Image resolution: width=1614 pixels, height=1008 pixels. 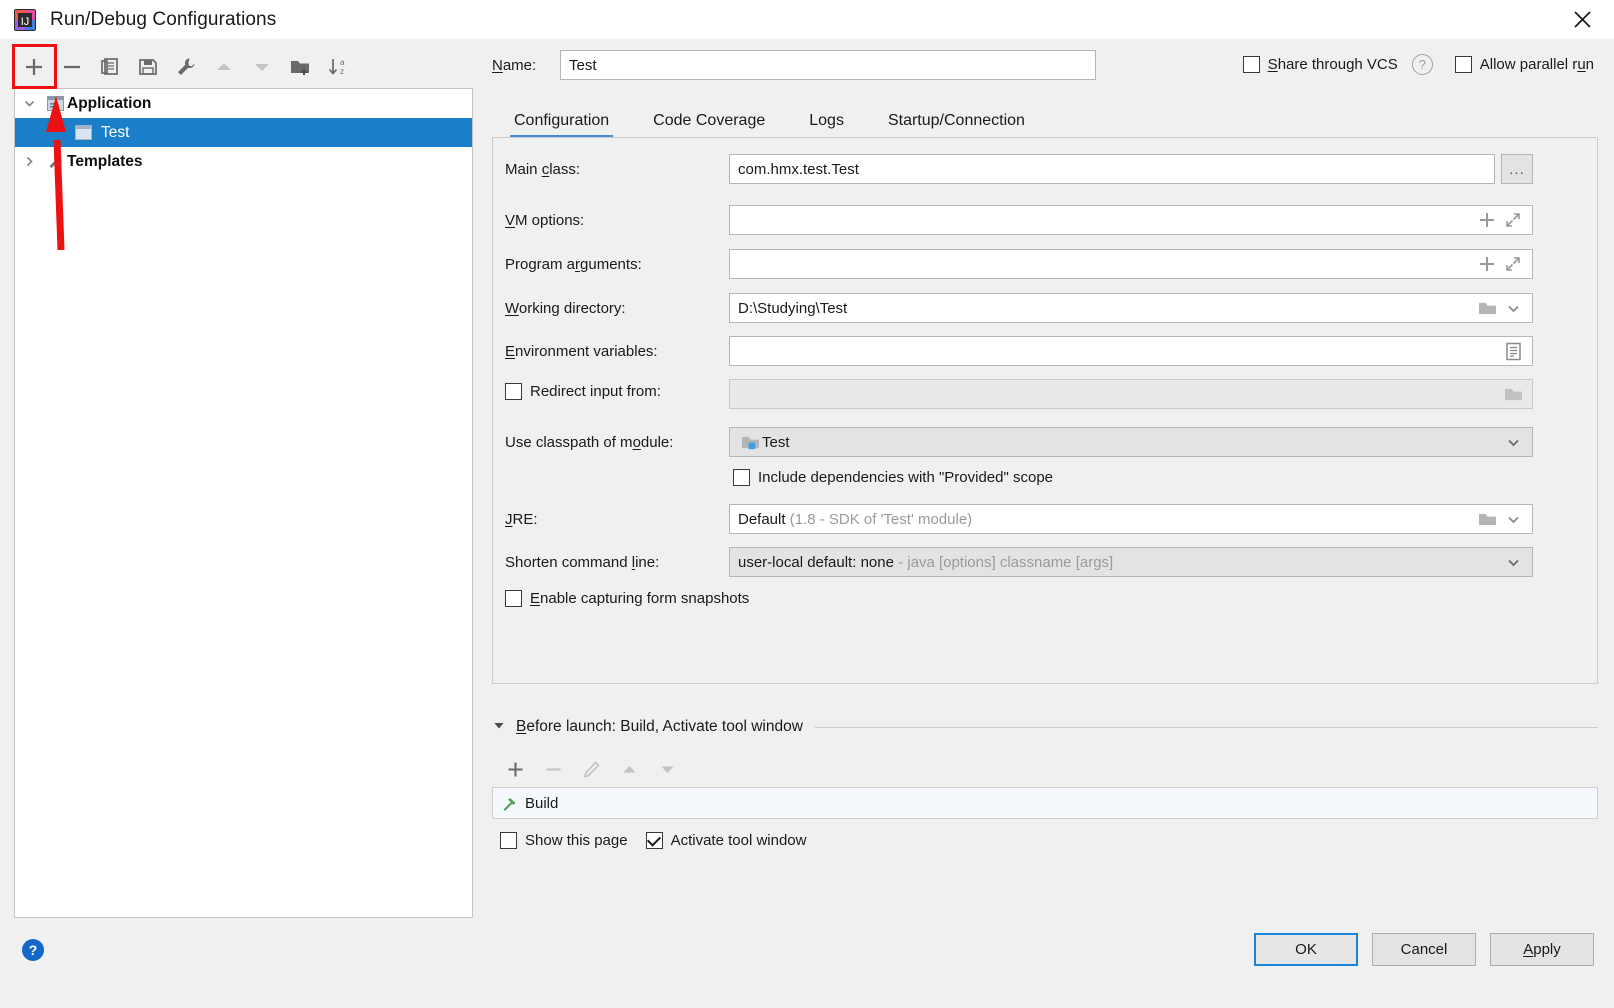 I want to click on wrench-icon, so click(x=55, y=162).